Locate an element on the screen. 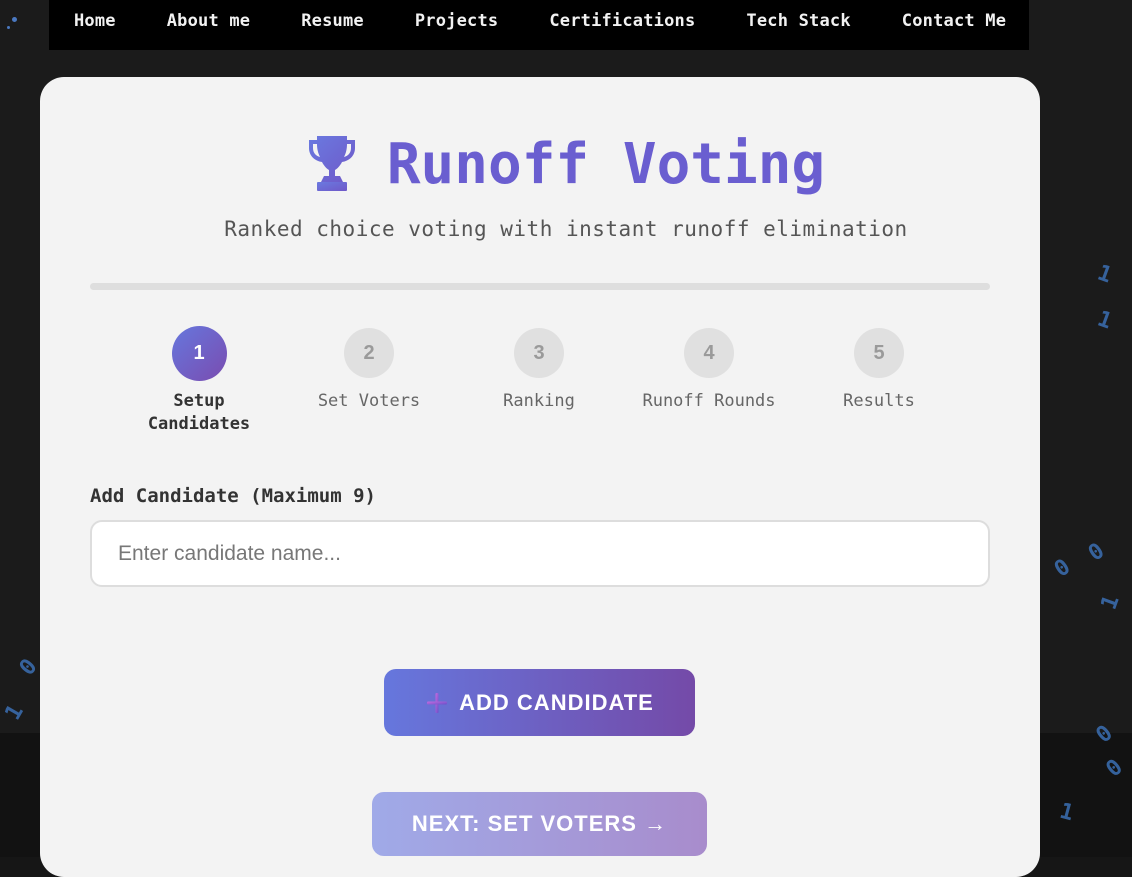 Image resolution: width=1132 pixels, height=877 pixels. step-label: Ranking is located at coordinates (539, 401).